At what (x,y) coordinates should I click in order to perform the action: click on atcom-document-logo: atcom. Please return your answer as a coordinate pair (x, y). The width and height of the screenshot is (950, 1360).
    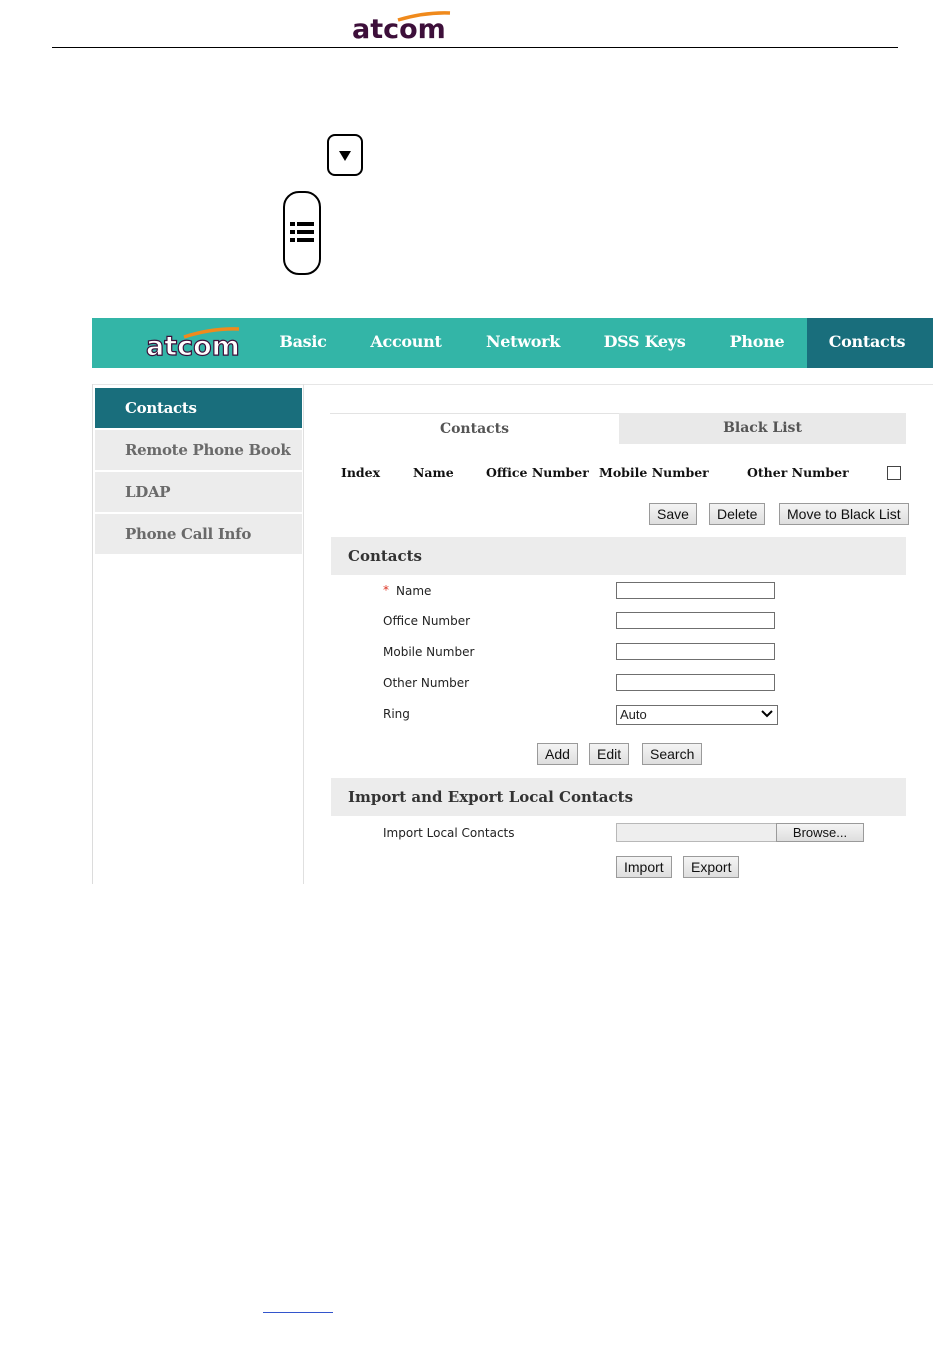
    Looking at the image, I should click on (401, 27).